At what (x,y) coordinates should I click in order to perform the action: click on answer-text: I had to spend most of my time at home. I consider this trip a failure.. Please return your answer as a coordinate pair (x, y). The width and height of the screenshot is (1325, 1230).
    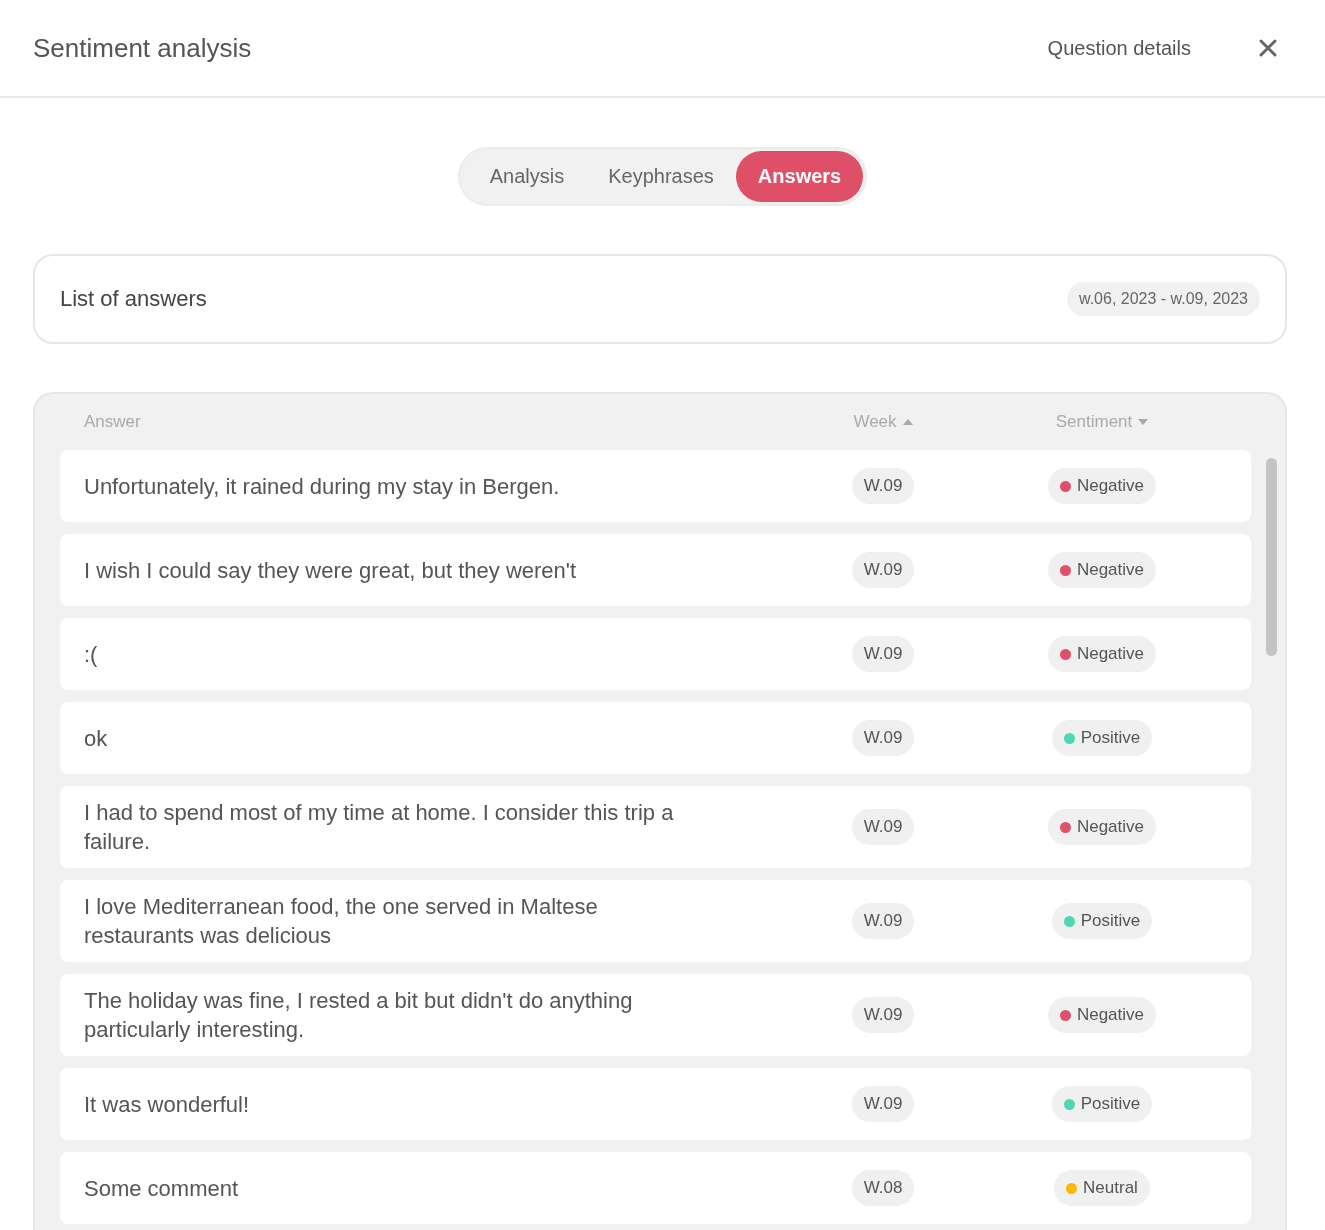
    Looking at the image, I should click on (379, 827).